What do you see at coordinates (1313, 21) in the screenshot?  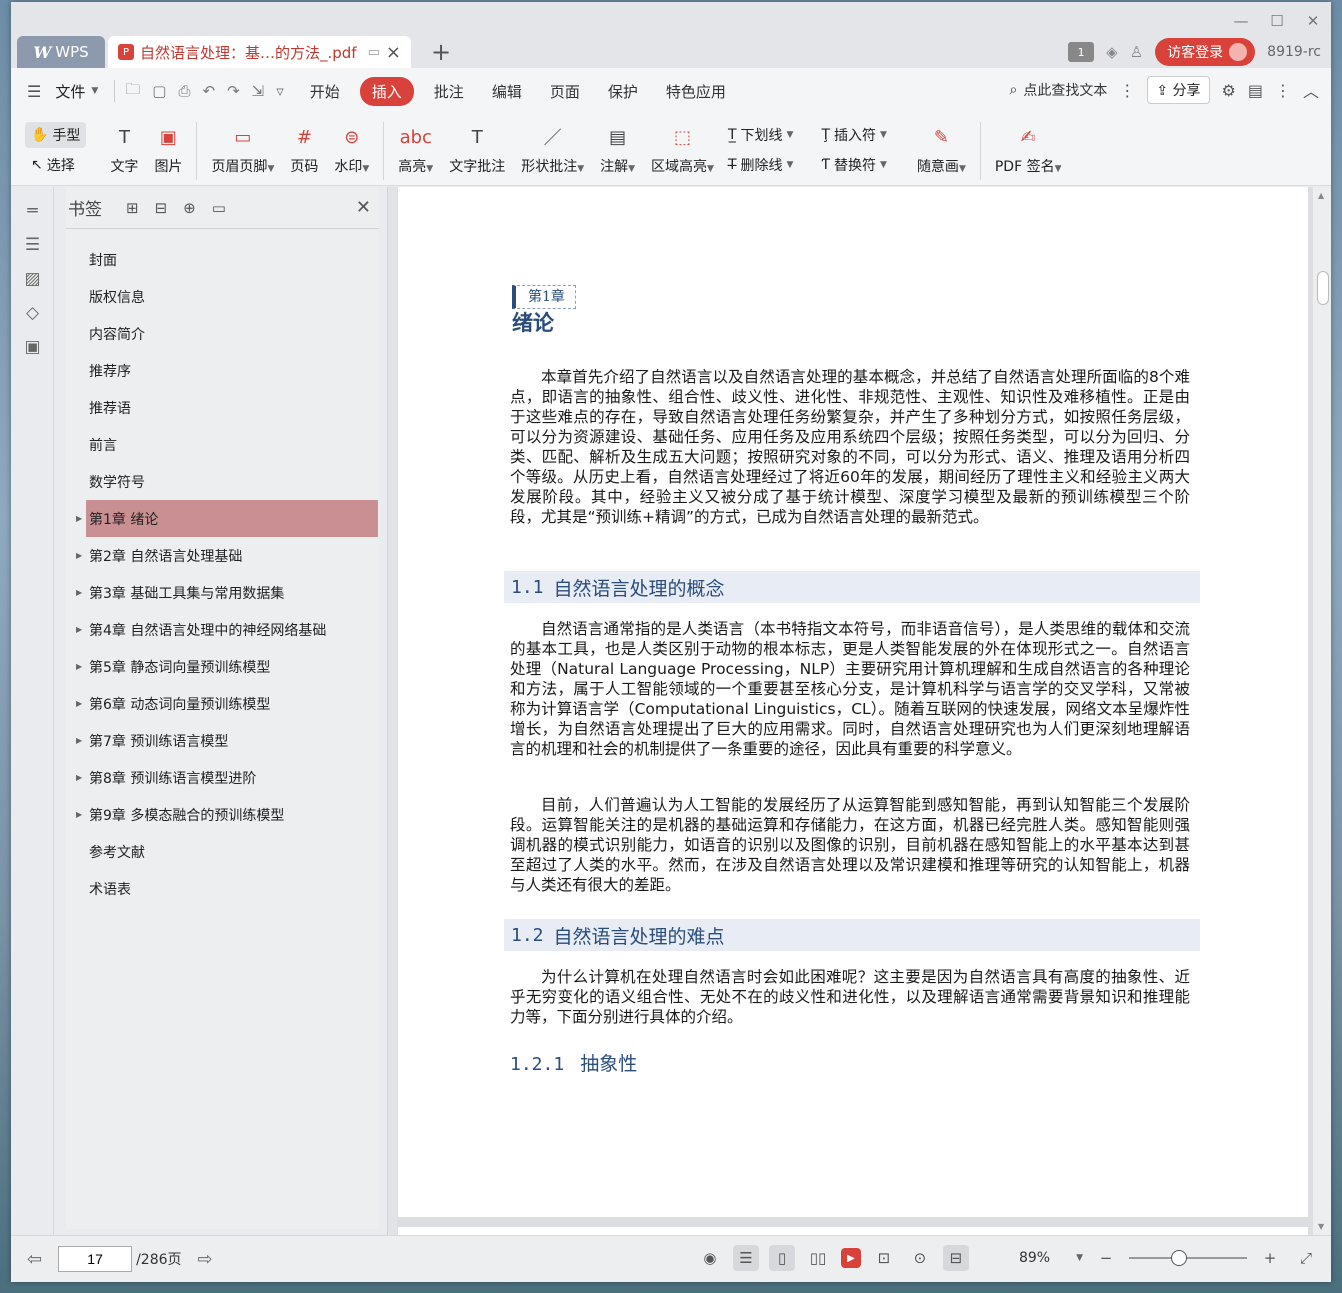 I see `close-window-icon: ✕` at bounding box center [1313, 21].